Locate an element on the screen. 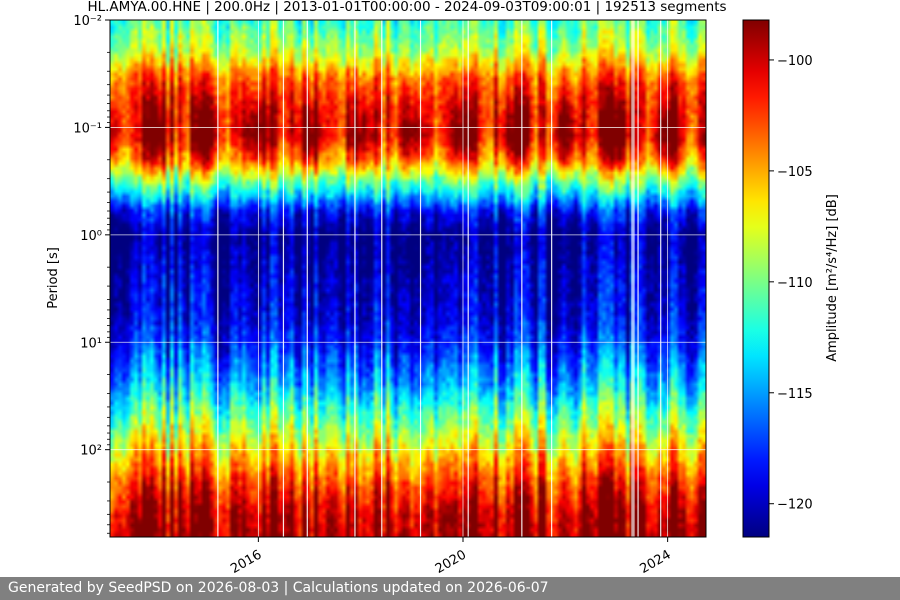 Image resolution: width=900 pixels, height=600 pixels. x-tick-label: 2016 is located at coordinates (246, 562).